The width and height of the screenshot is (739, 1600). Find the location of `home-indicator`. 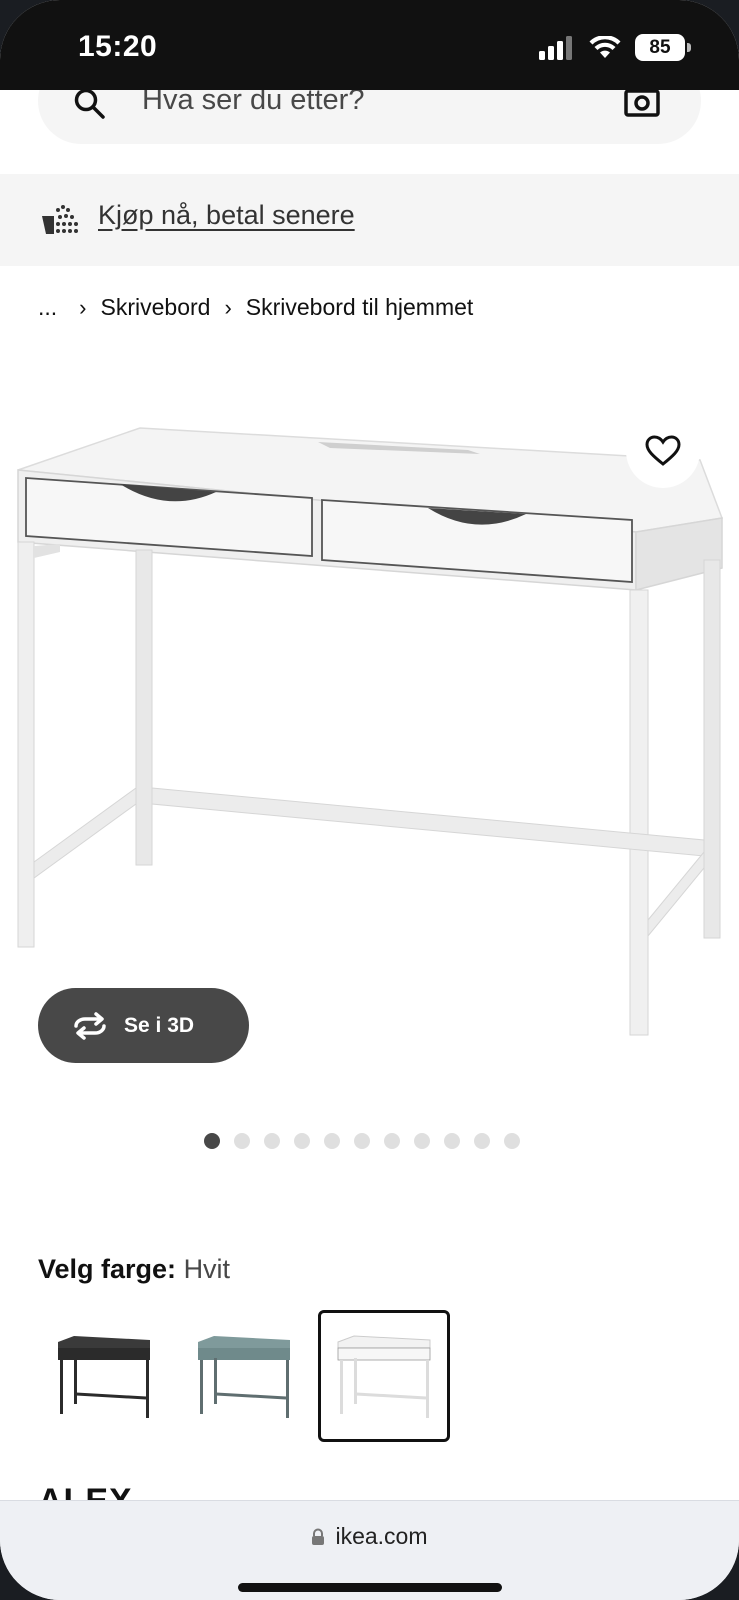

home-indicator is located at coordinates (370, 1587).